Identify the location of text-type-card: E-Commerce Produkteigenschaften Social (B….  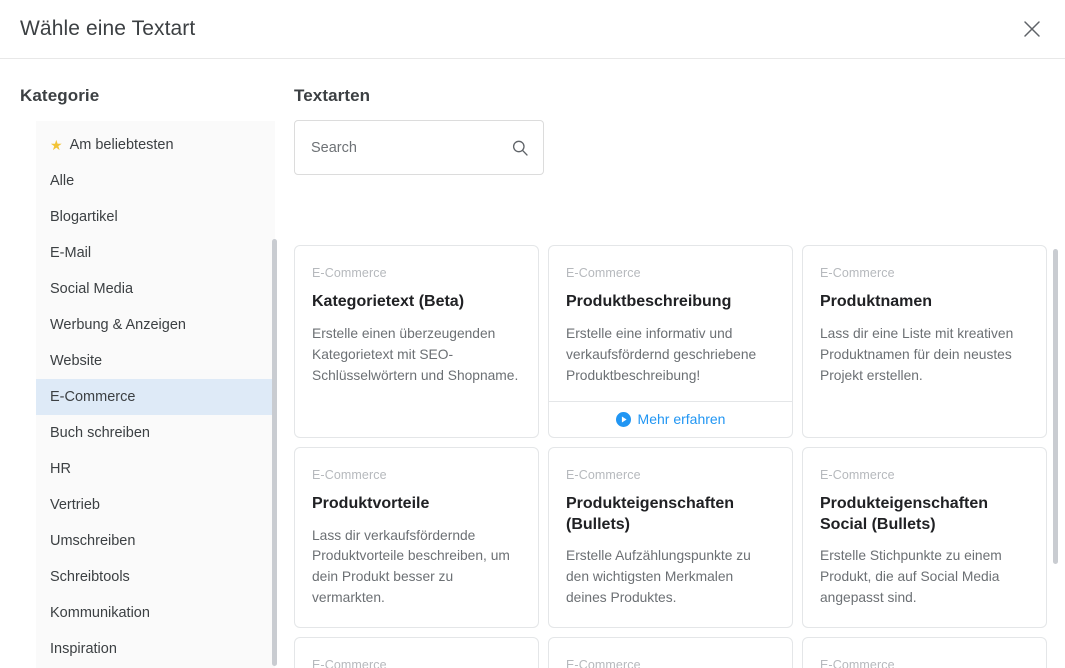
(924, 537).